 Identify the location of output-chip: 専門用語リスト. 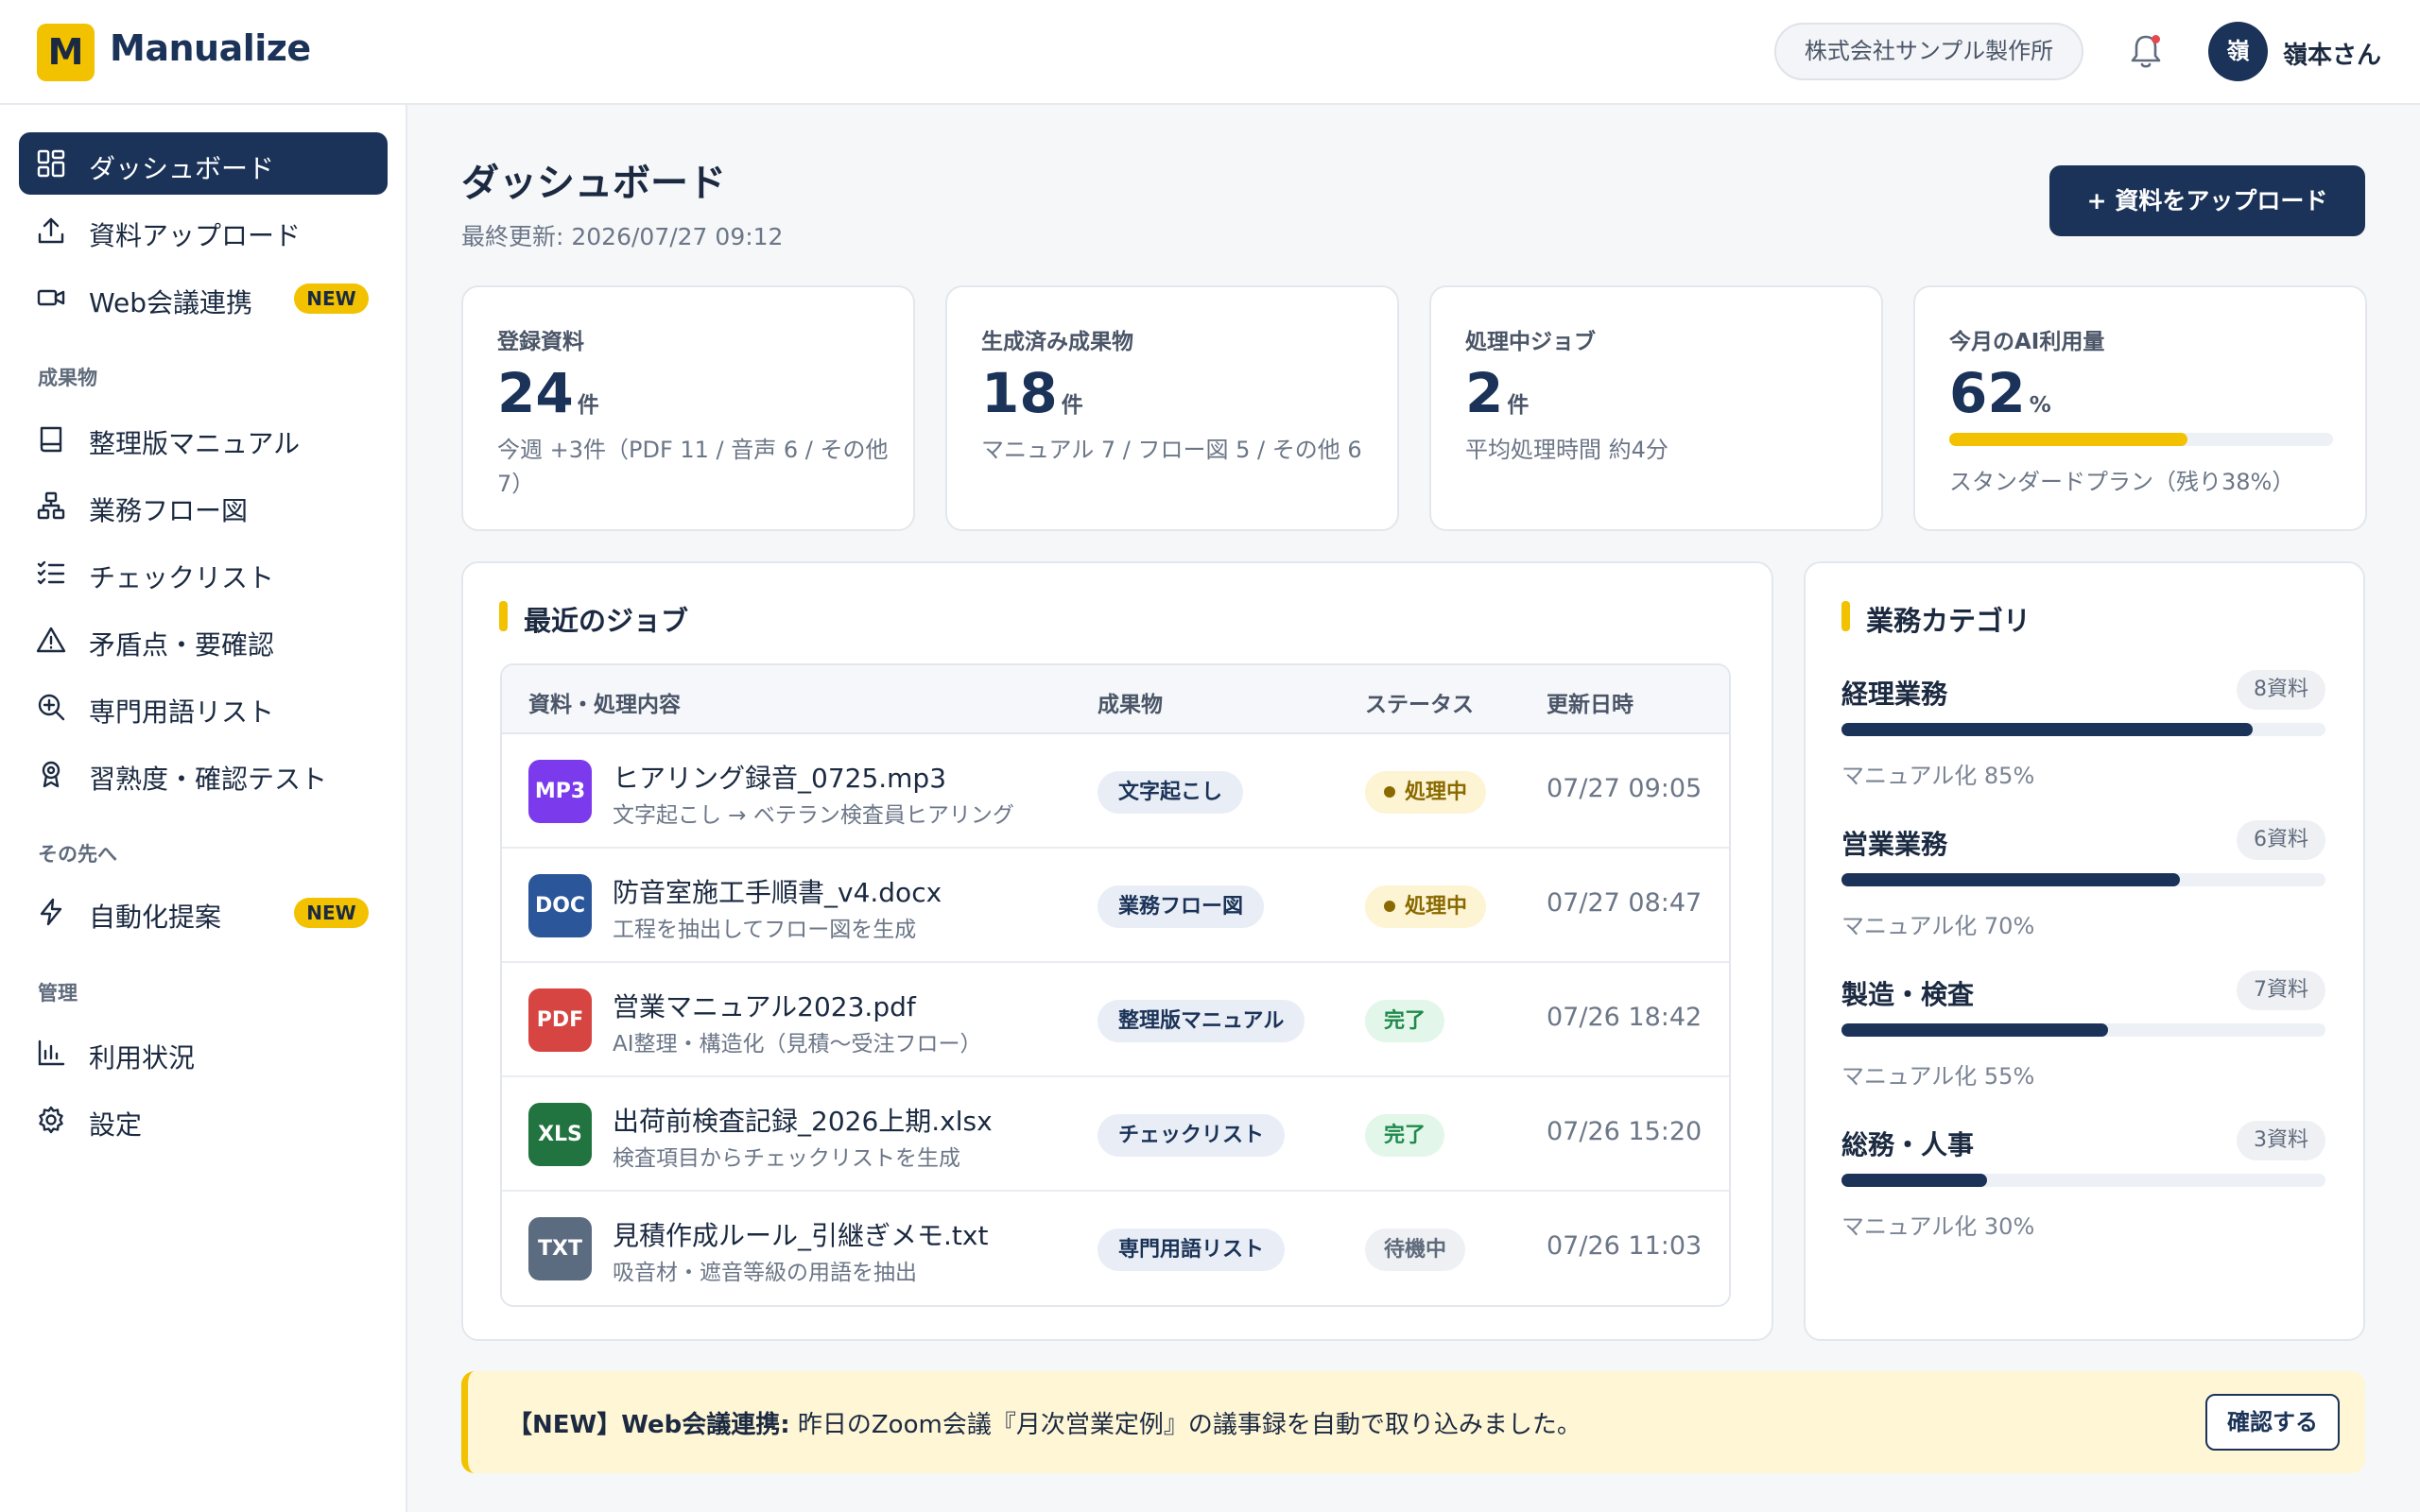
(1192, 1249).